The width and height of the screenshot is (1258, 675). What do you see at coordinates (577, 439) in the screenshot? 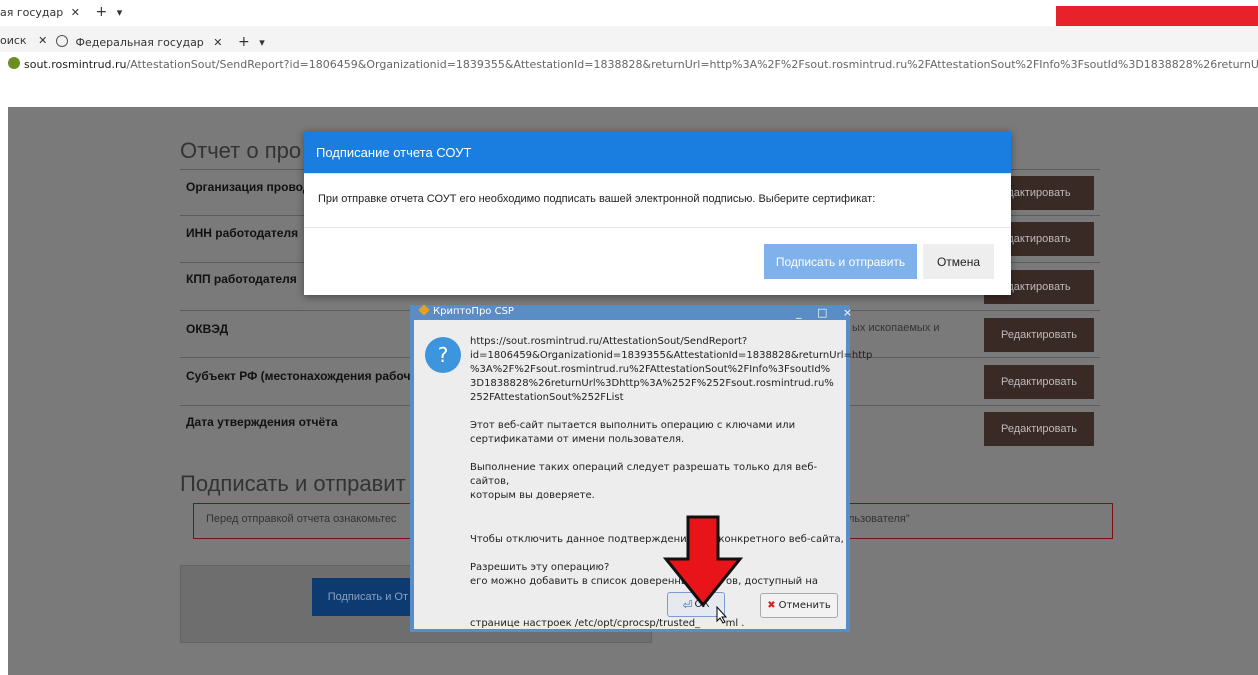
I see `text-line: сертификатами от имени пользователя.` at bounding box center [577, 439].